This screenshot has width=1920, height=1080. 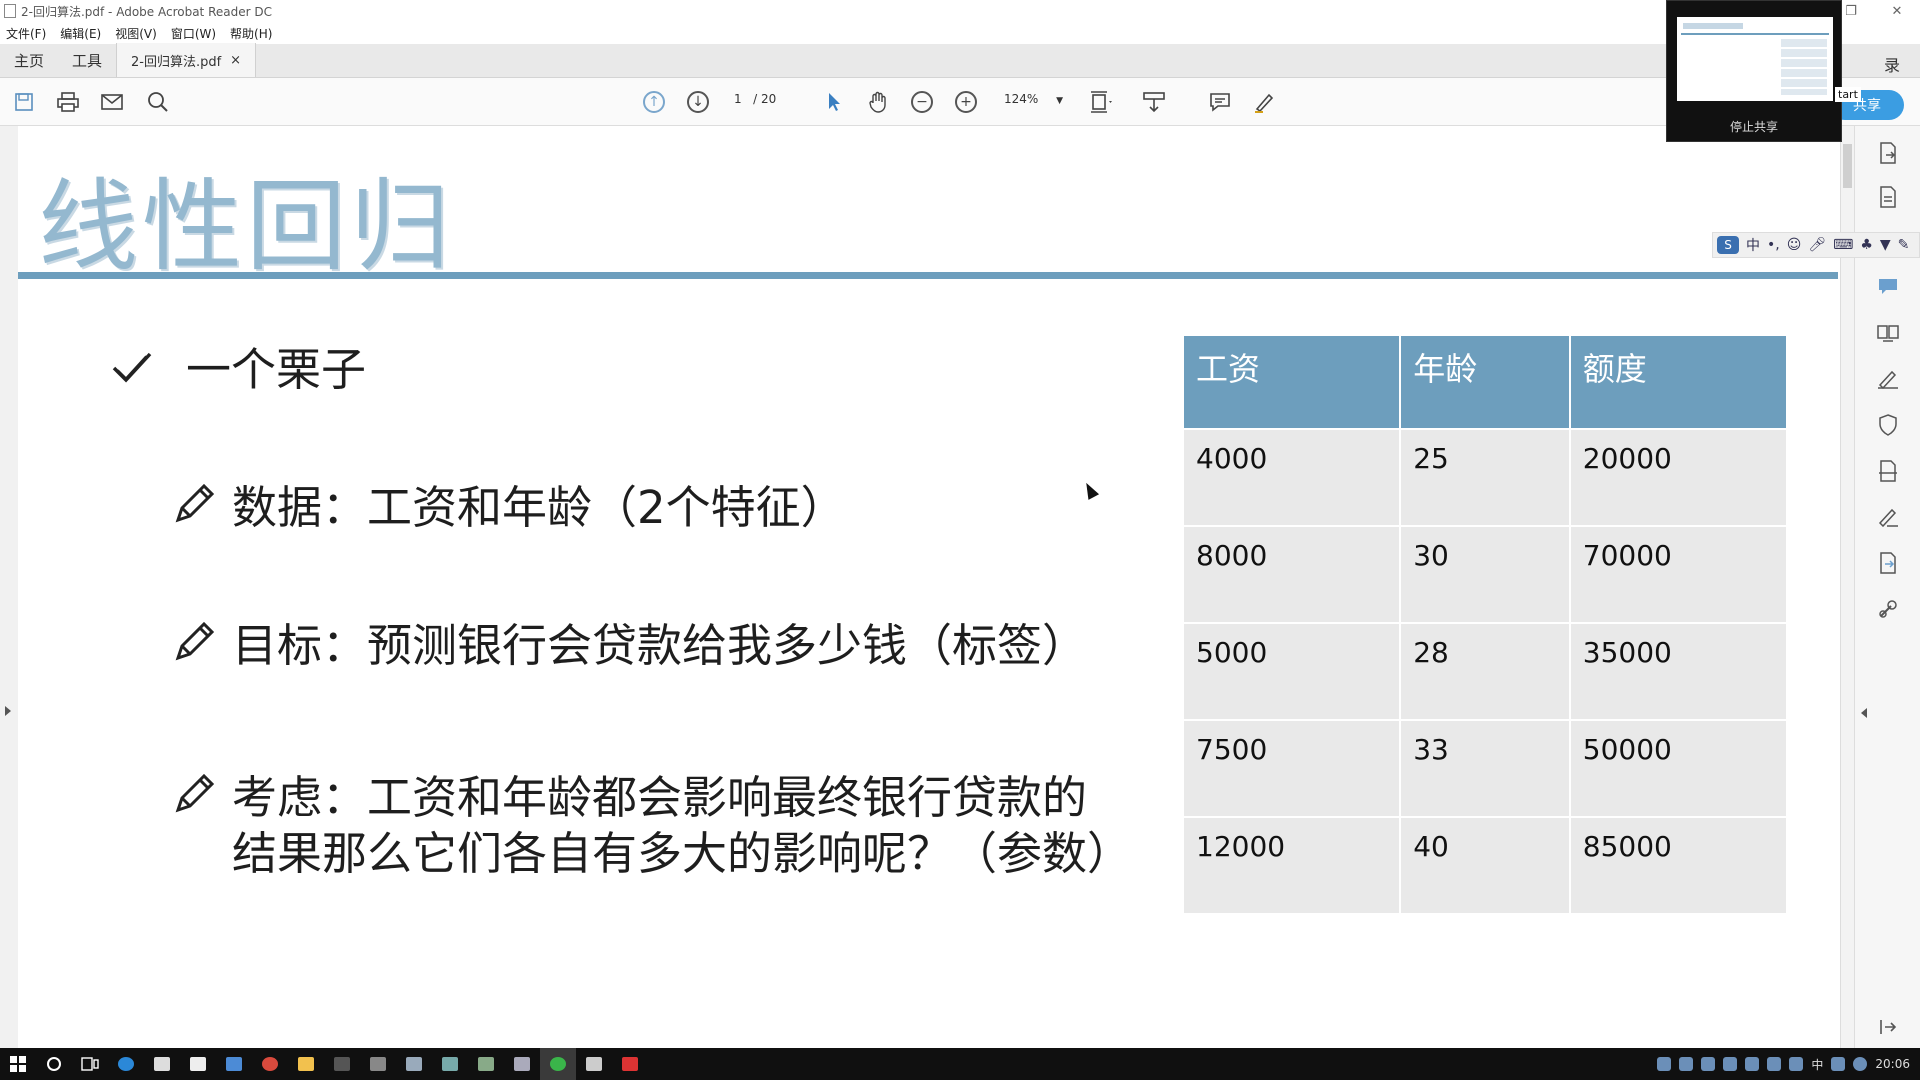 What do you see at coordinates (1678, 575) in the screenshot?
I see `table-cell: 70000` at bounding box center [1678, 575].